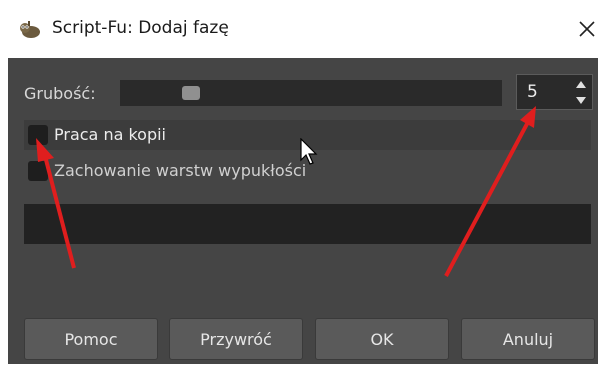 This screenshot has width=606, height=372. What do you see at coordinates (91, 339) in the screenshot?
I see `help-button: Pomoc` at bounding box center [91, 339].